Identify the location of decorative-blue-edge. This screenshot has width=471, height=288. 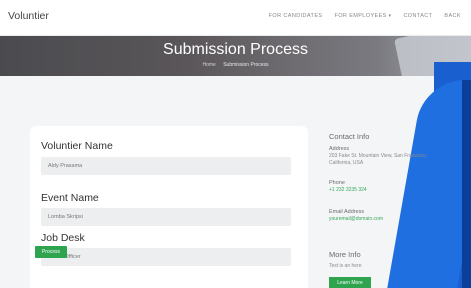
(466, 184).